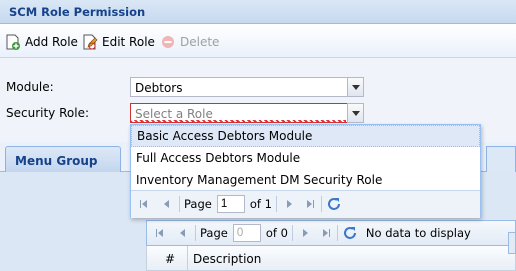 The height and width of the screenshot is (271, 516). Describe the element at coordinates (90, 42) in the screenshot. I see `edit-document-icon` at that location.